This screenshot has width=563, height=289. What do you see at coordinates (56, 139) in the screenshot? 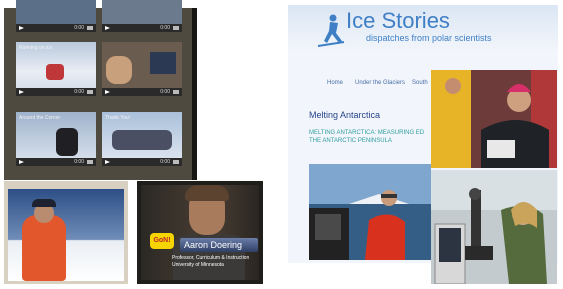
I see `video-thumbnail-around-the-corner: Around the Corner 0:00` at bounding box center [56, 139].